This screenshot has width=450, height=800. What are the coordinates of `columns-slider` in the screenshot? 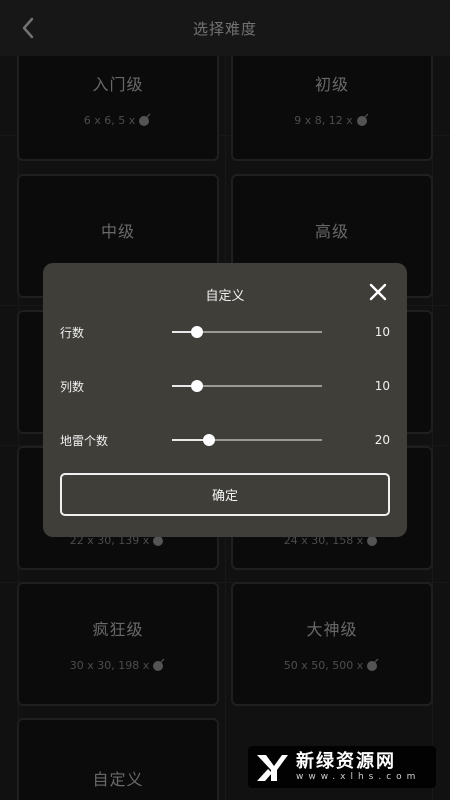 It's located at (247, 386).